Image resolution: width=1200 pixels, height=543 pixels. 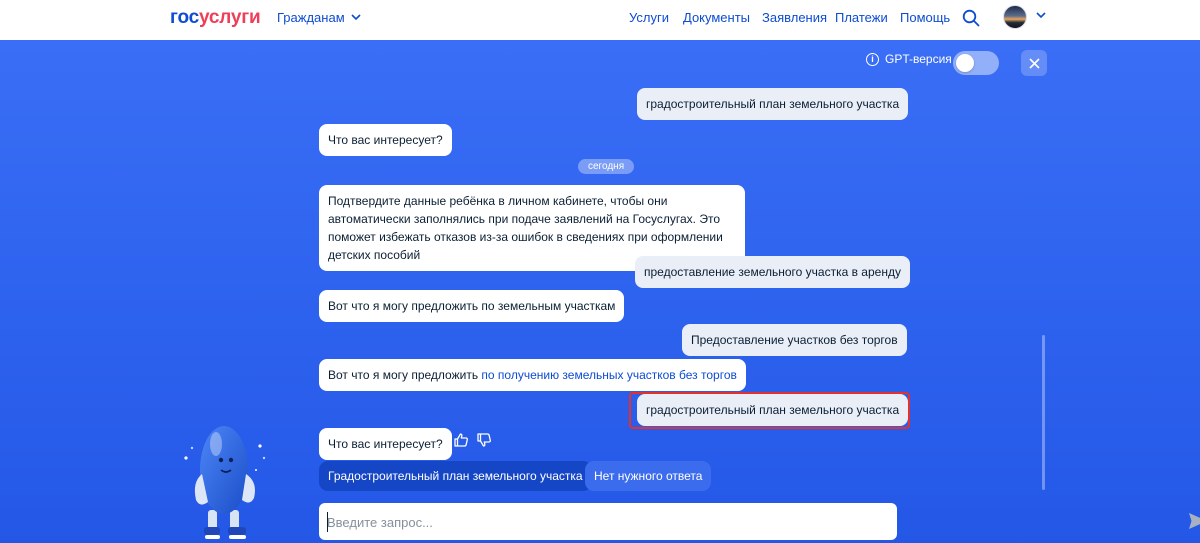 I want to click on nav-payments: Платежи, so click(x=861, y=17).